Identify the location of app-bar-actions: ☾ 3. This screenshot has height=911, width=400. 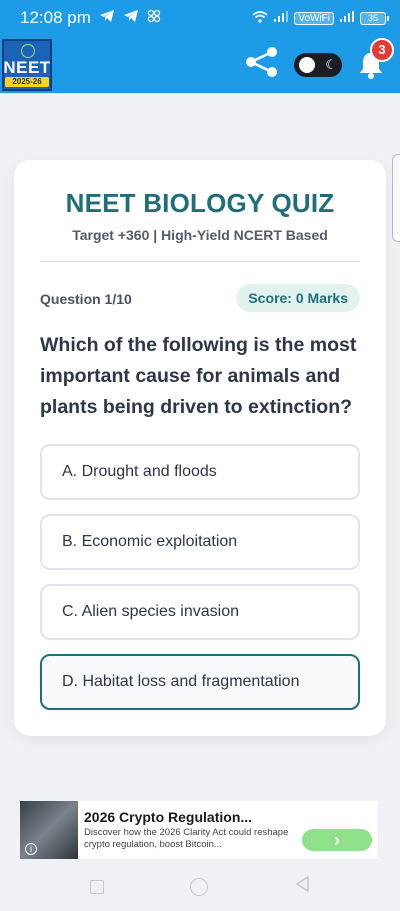
(319, 60).